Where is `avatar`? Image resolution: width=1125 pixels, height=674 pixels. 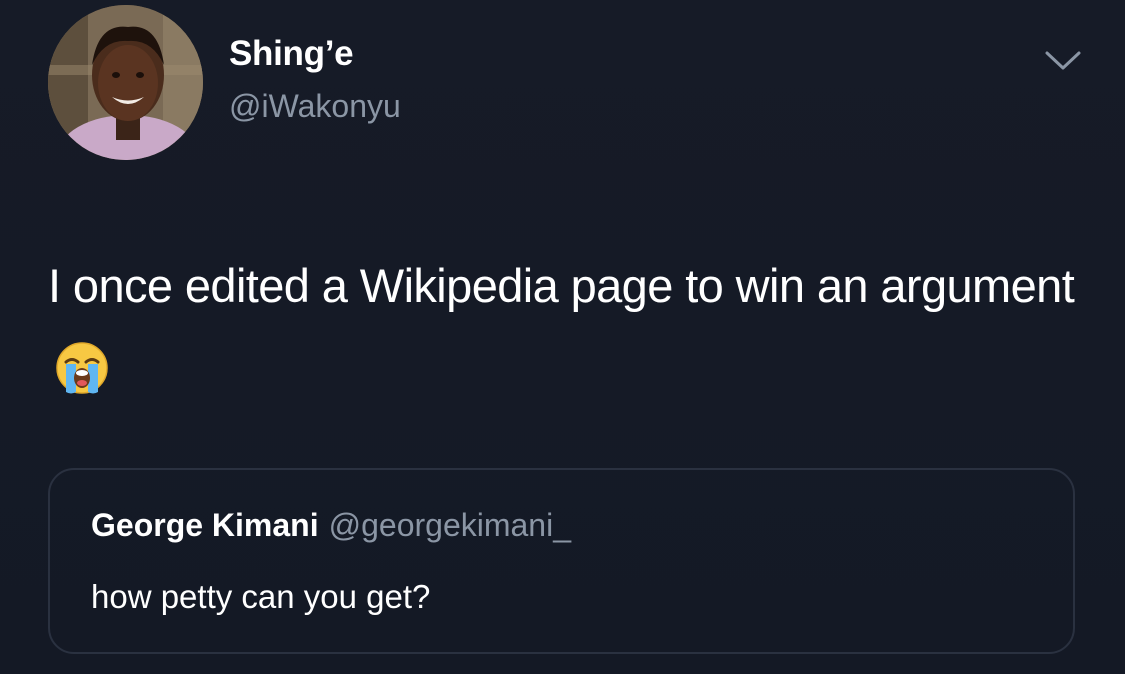
avatar is located at coordinates (125, 82).